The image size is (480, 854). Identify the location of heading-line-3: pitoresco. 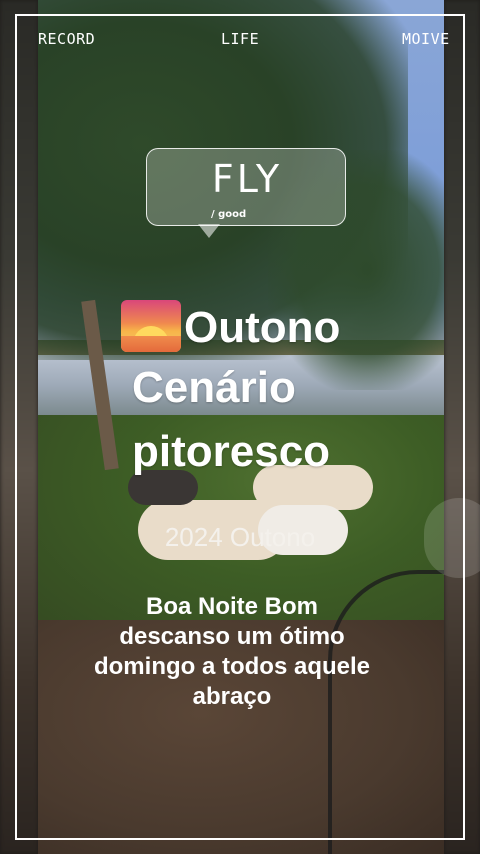
(231, 451).